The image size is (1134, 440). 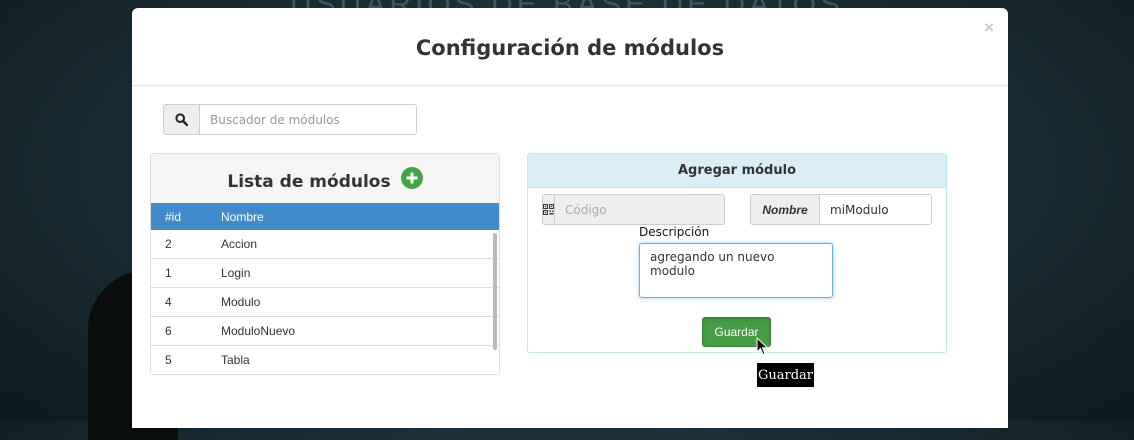 I want to click on code-field-group, so click(x=633, y=209).